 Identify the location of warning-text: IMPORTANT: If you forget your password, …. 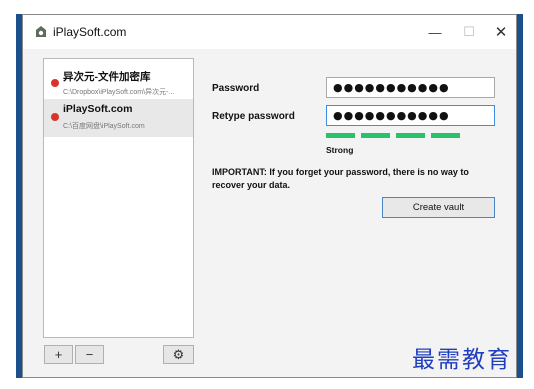
(340, 178).